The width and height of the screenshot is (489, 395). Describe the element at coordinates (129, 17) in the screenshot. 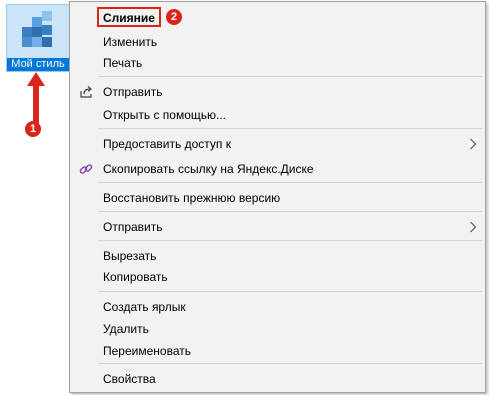

I see `annotation-highlight-box` at that location.